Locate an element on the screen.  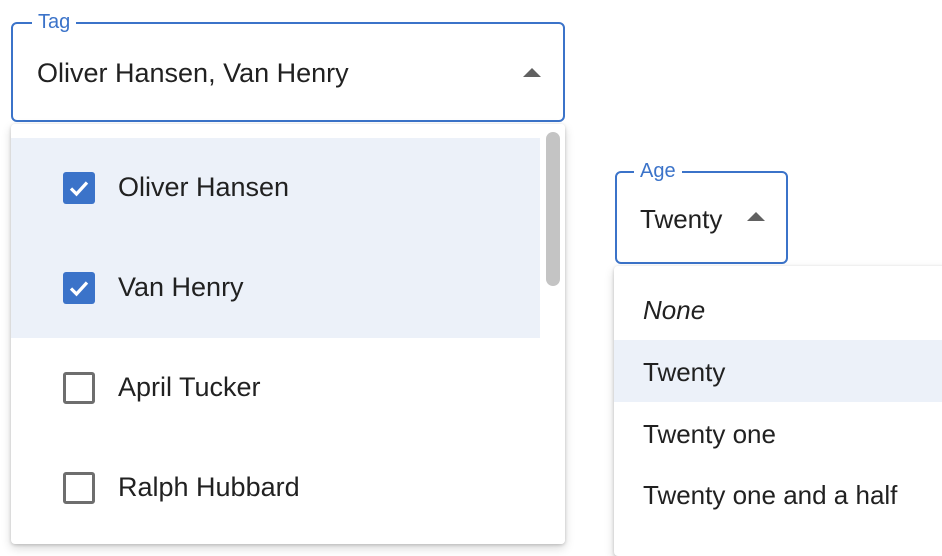
tag-select-value: Oliver Hansen, Van Henry is located at coordinates (193, 73).